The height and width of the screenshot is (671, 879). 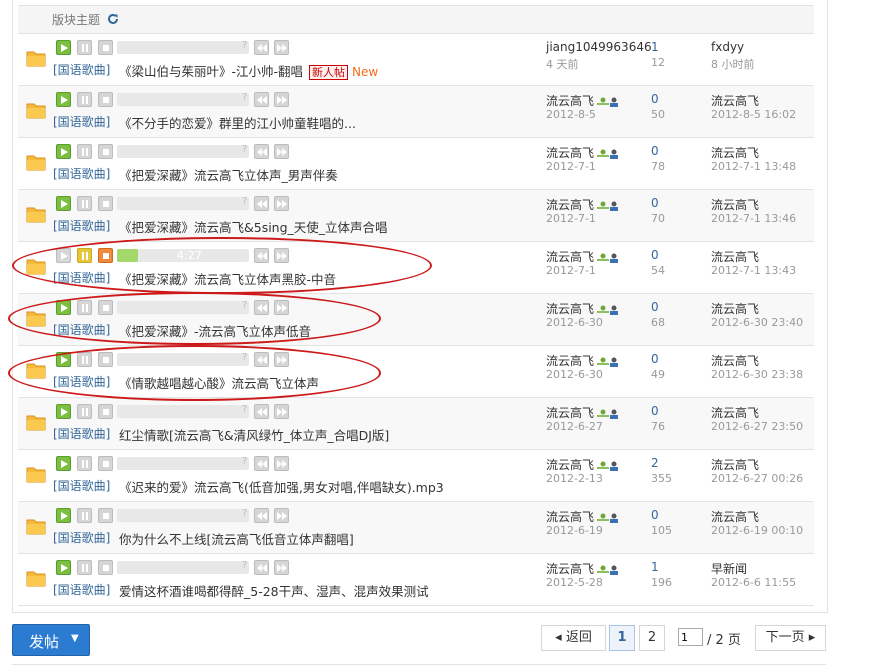 What do you see at coordinates (655, 567) in the screenshot?
I see `reply-count: 1` at bounding box center [655, 567].